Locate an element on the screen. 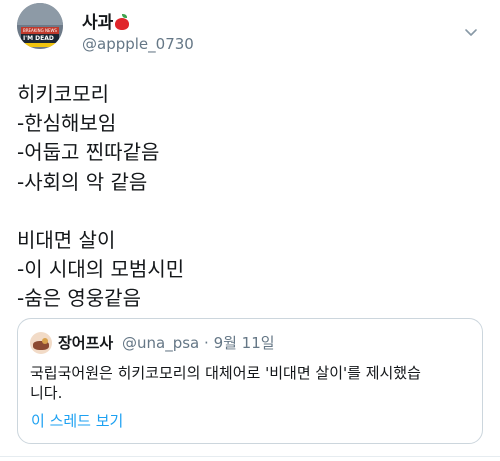  chevron-down-icon is located at coordinates (471, 31).